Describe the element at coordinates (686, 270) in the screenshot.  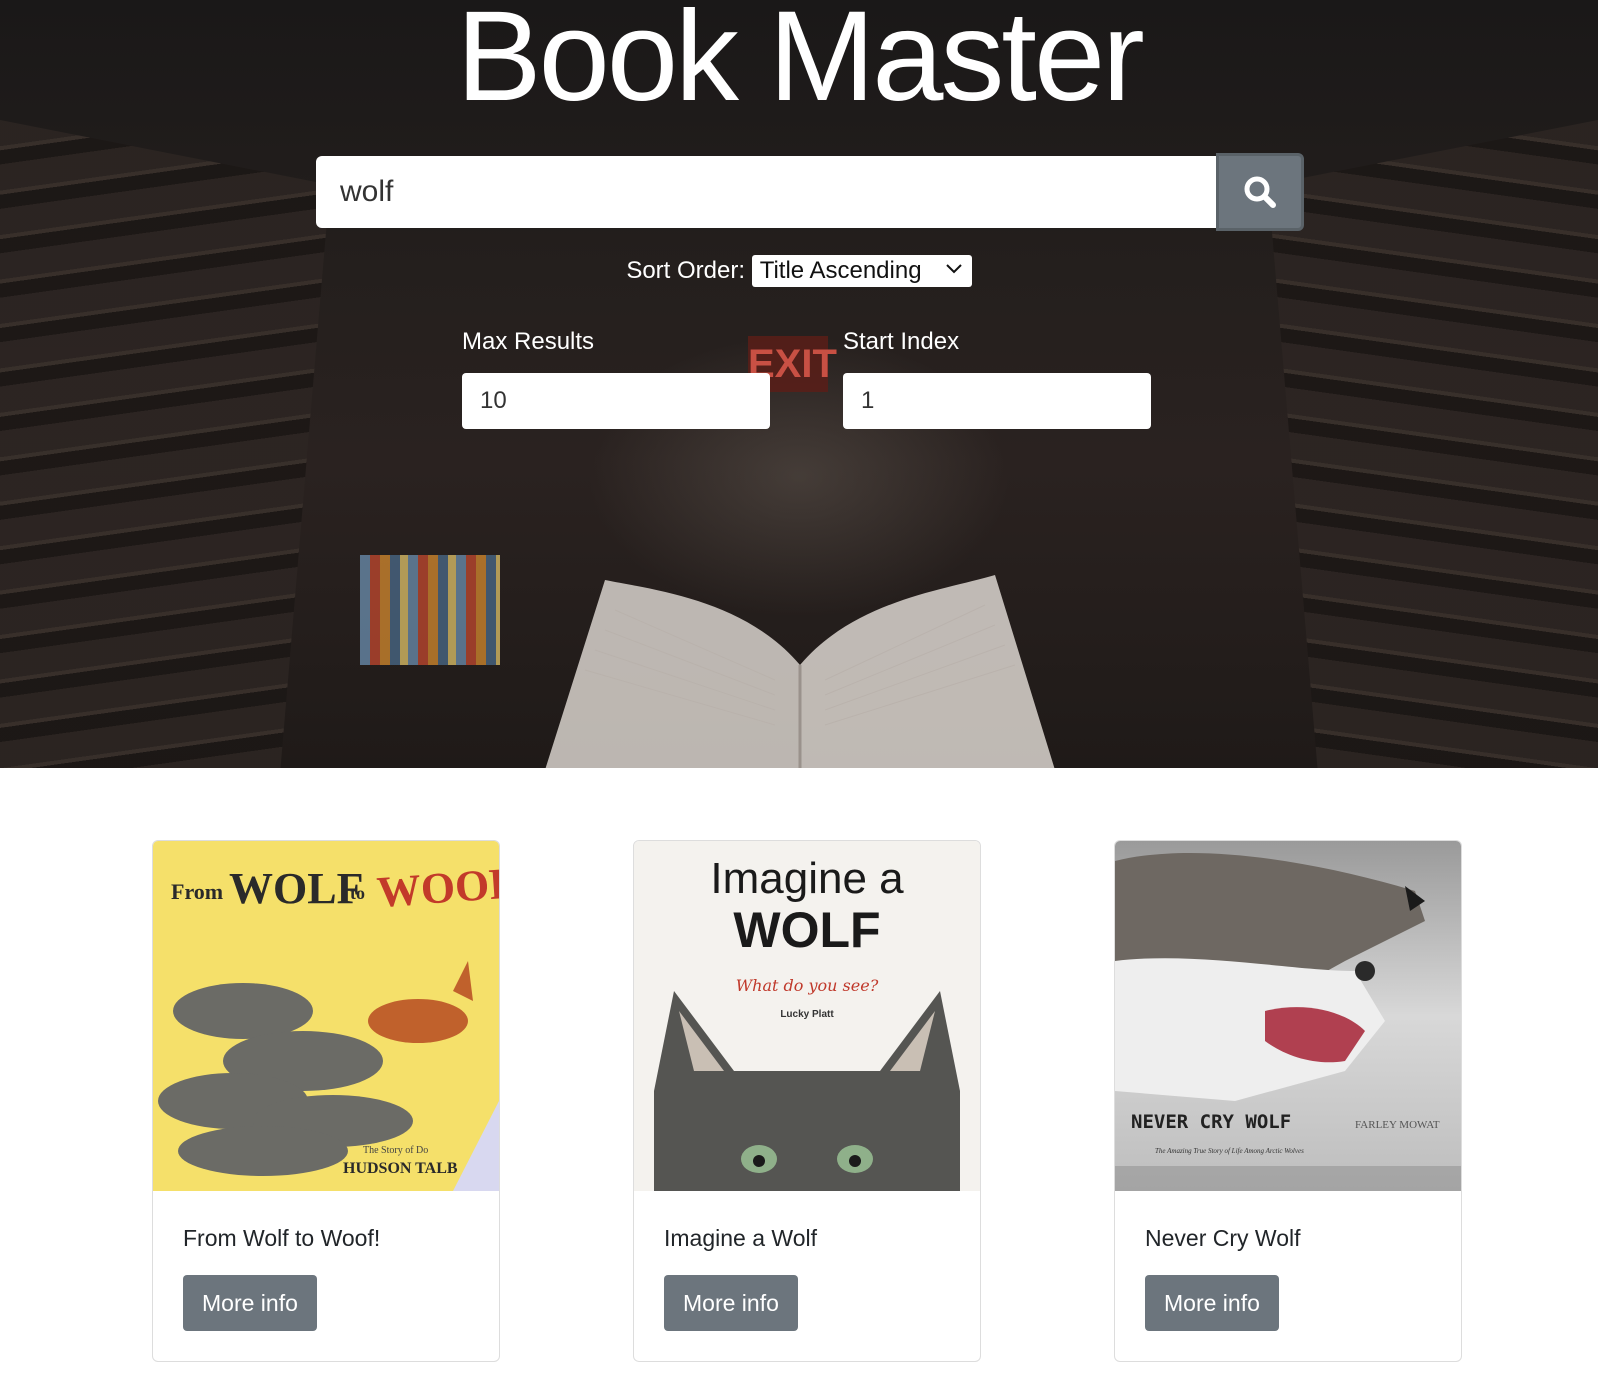
I see `sort-order-label: Sort Order:` at that location.